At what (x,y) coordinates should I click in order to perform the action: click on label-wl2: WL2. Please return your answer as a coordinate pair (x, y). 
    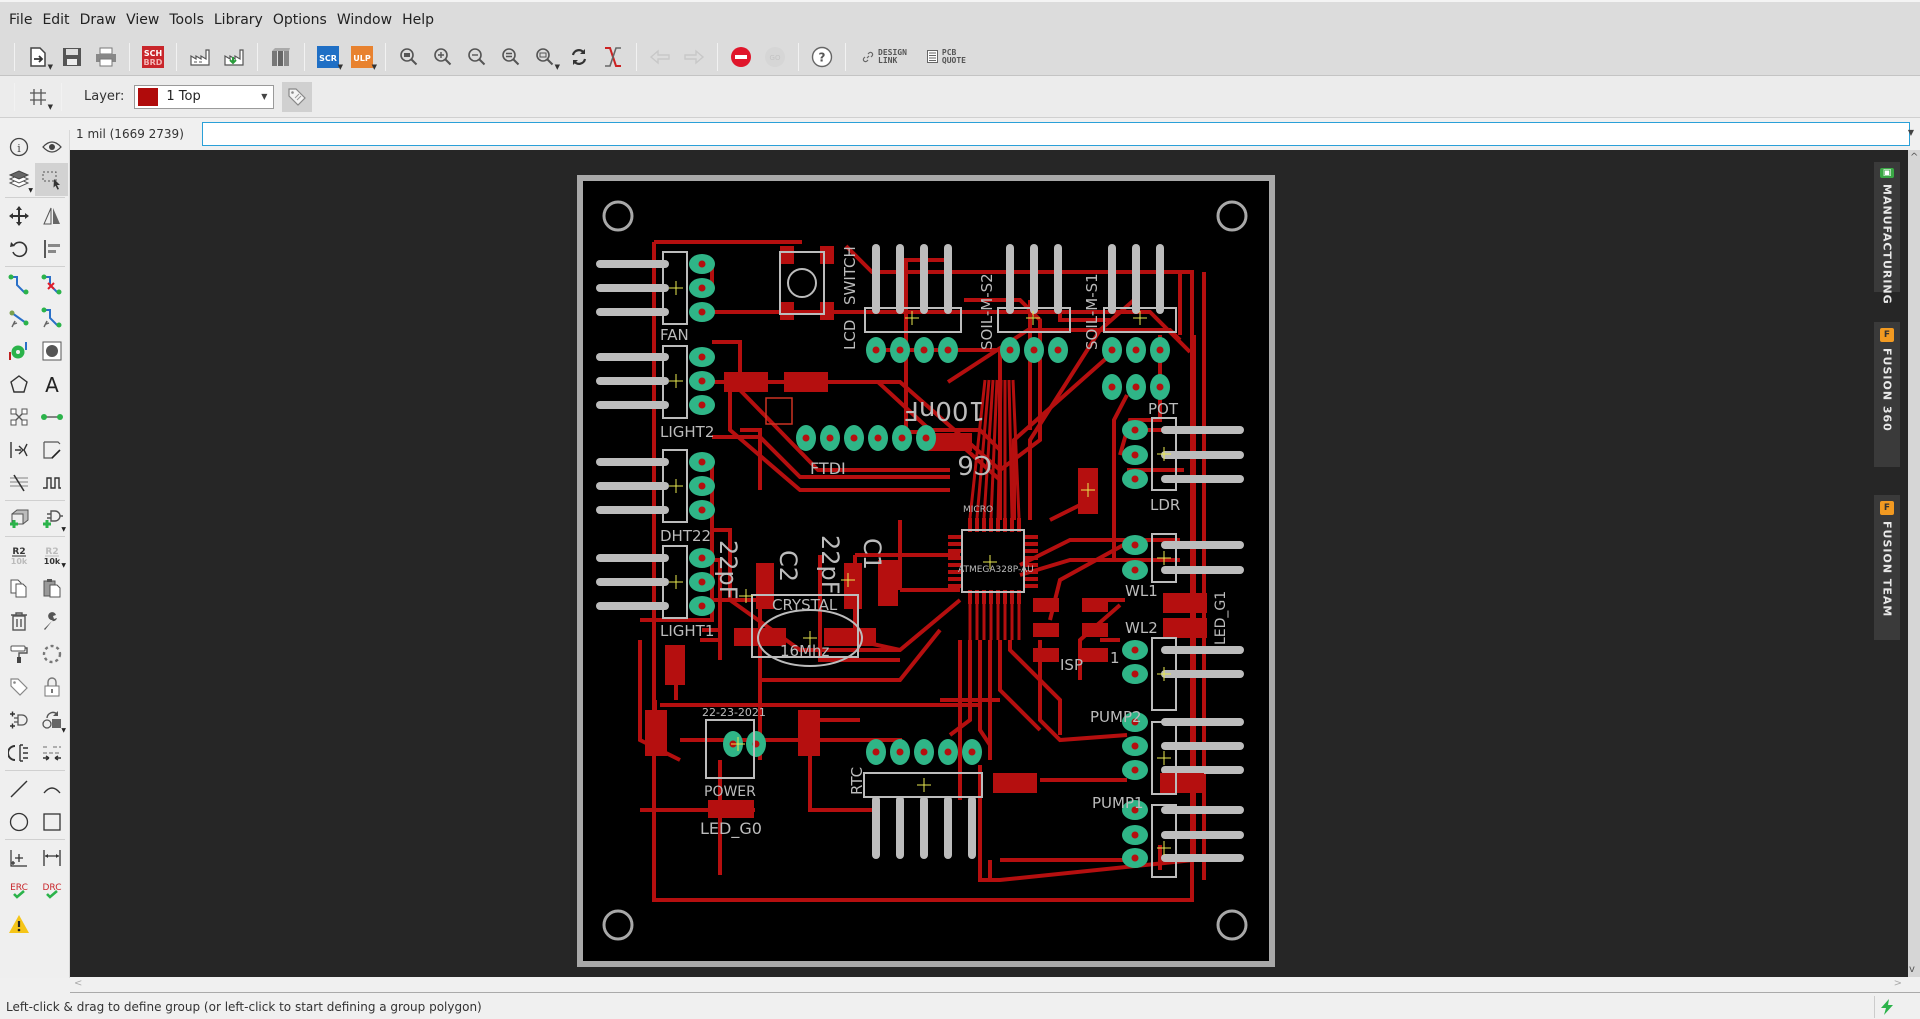
    Looking at the image, I should click on (1141, 628).